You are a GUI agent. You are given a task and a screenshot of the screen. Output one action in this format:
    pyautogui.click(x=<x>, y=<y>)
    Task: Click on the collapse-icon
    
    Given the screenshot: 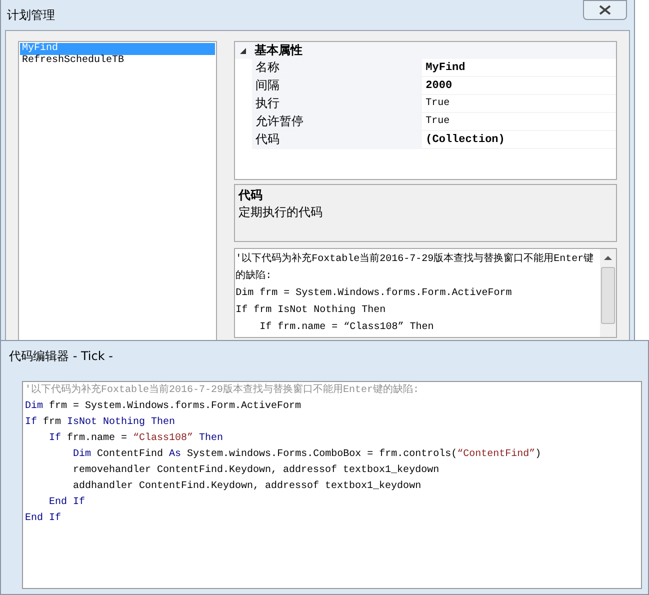 What is the action you would take?
    pyautogui.click(x=242, y=50)
    